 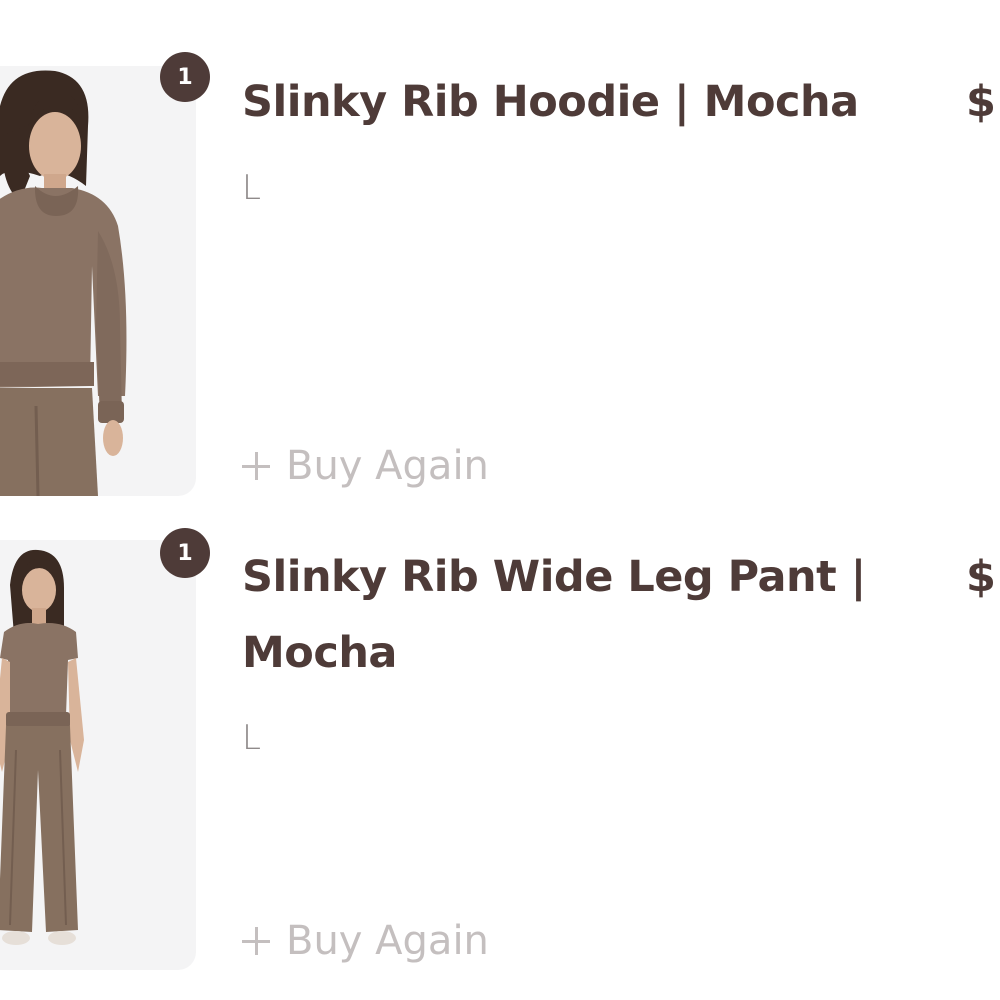 What do you see at coordinates (42, 747) in the screenshot?
I see `pant-model-photo` at bounding box center [42, 747].